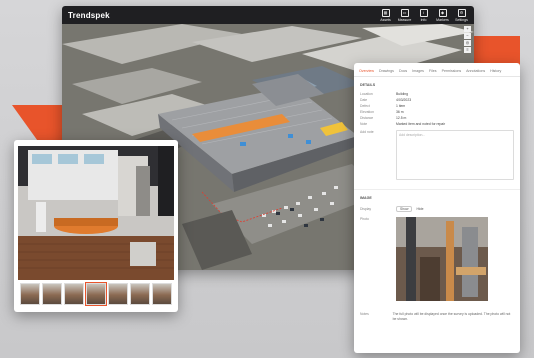 Image resolution: width=534 pixels, height=358 pixels. What do you see at coordinates (89, 15) in the screenshot?
I see `app-logo: Trendspek` at bounding box center [89, 15].